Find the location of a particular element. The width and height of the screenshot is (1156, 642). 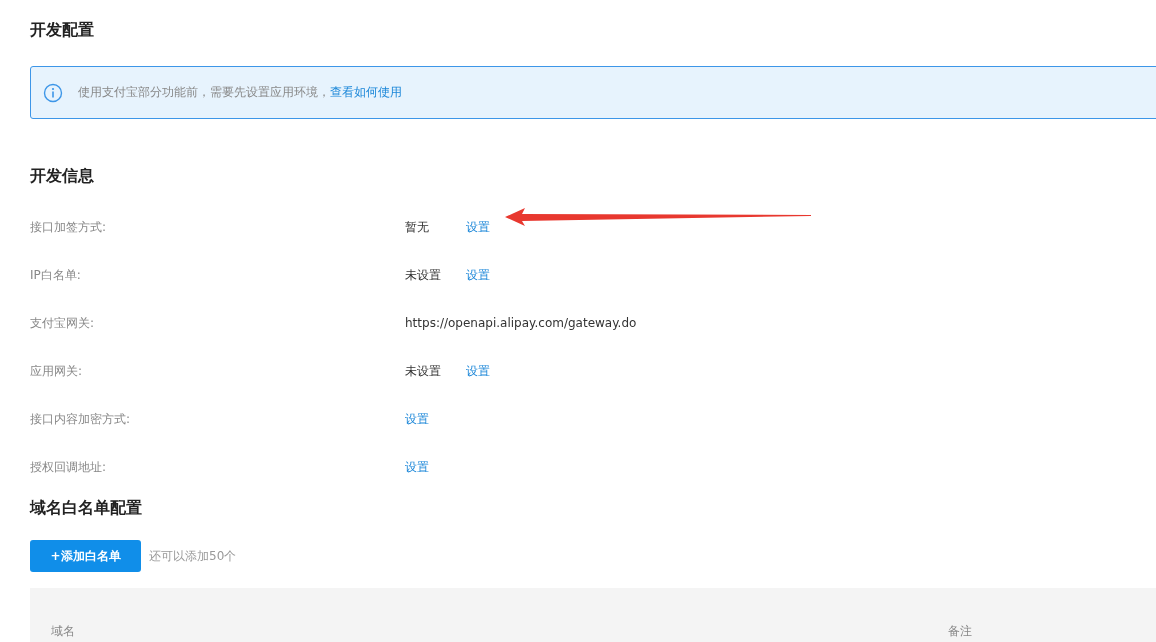

field-value: 暂无 is located at coordinates (417, 227).